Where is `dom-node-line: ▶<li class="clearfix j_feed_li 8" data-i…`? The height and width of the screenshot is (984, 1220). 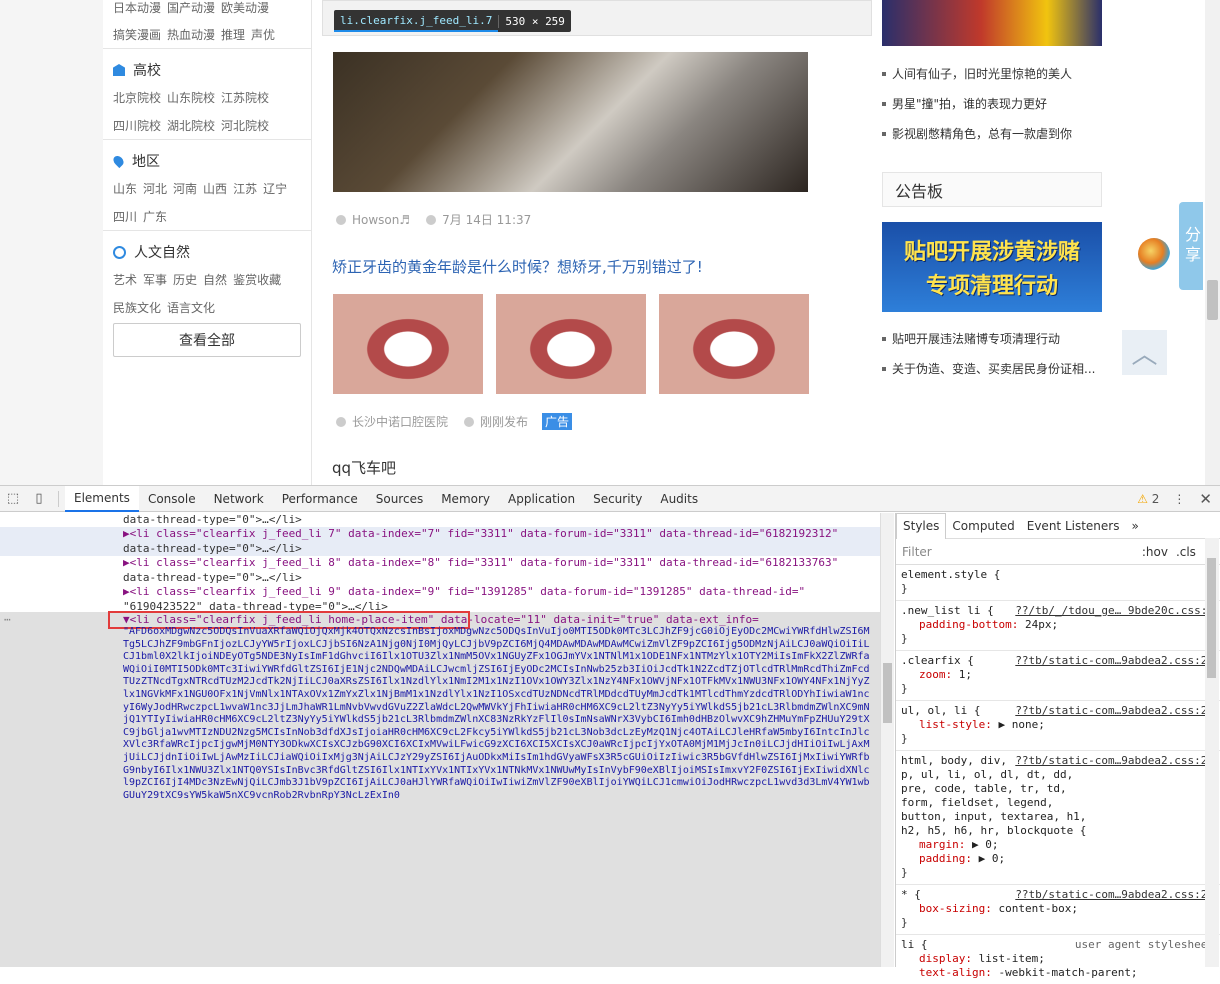 dom-node-line: ▶<li class="clearfix j_feed_li 8" data-i… is located at coordinates (440, 563).